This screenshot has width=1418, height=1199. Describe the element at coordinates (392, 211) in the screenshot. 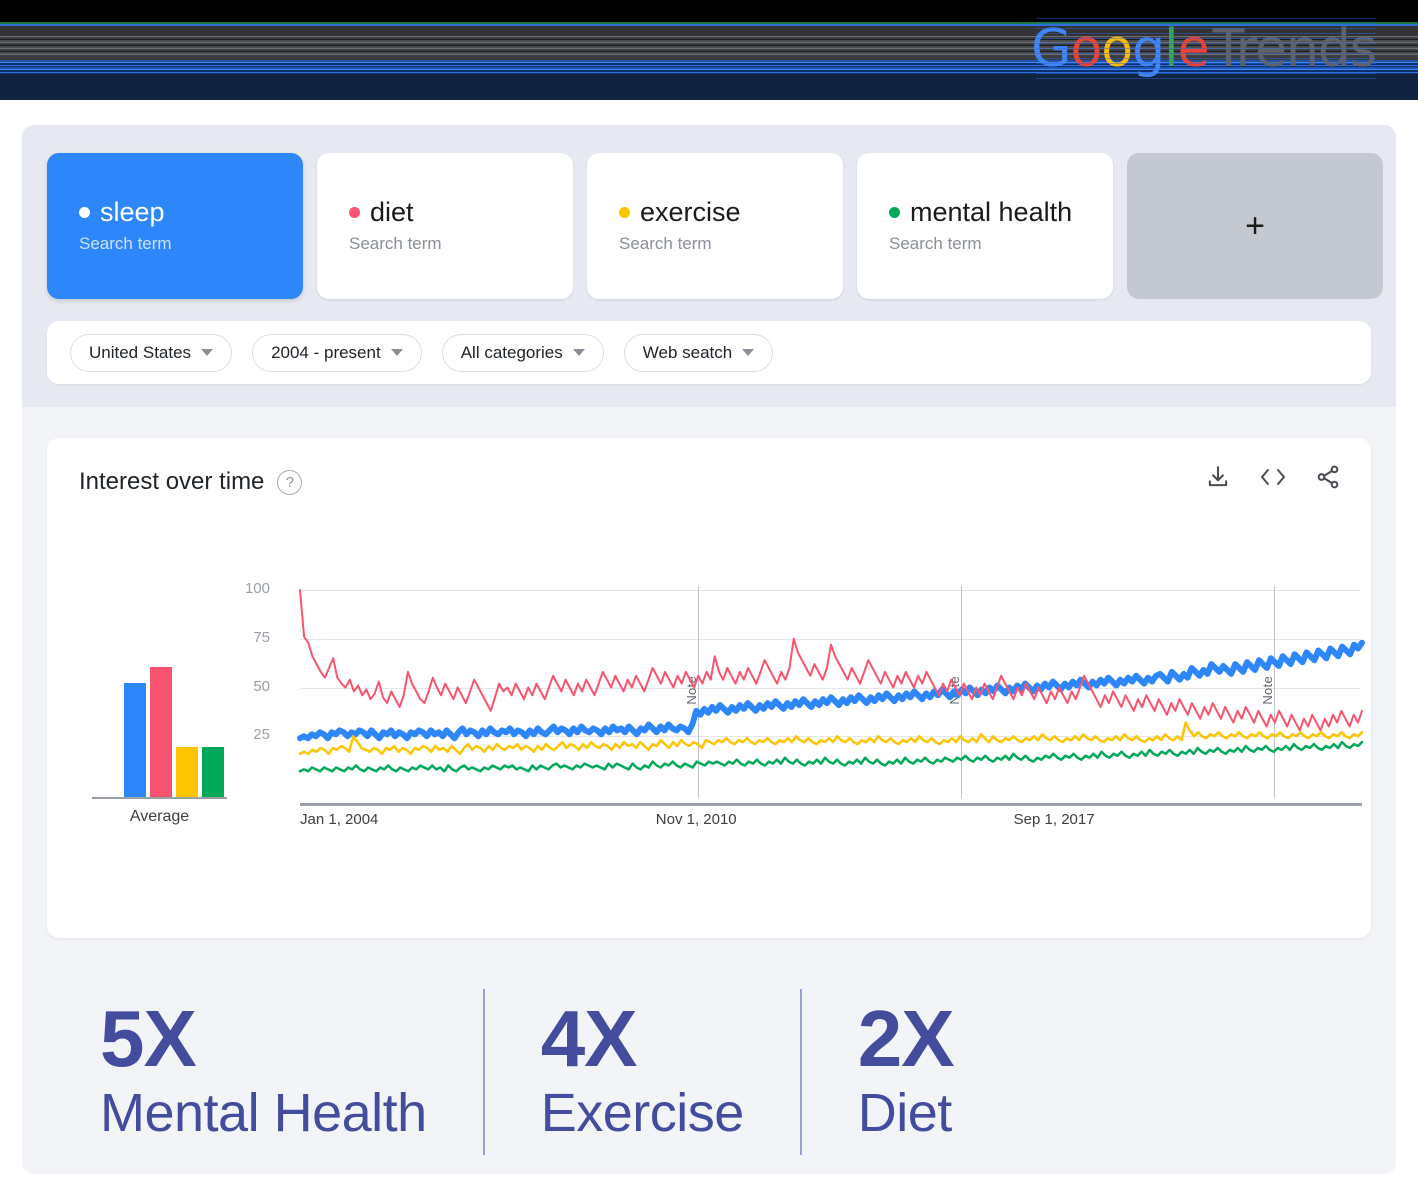

I see `chip-term-label: diet` at that location.